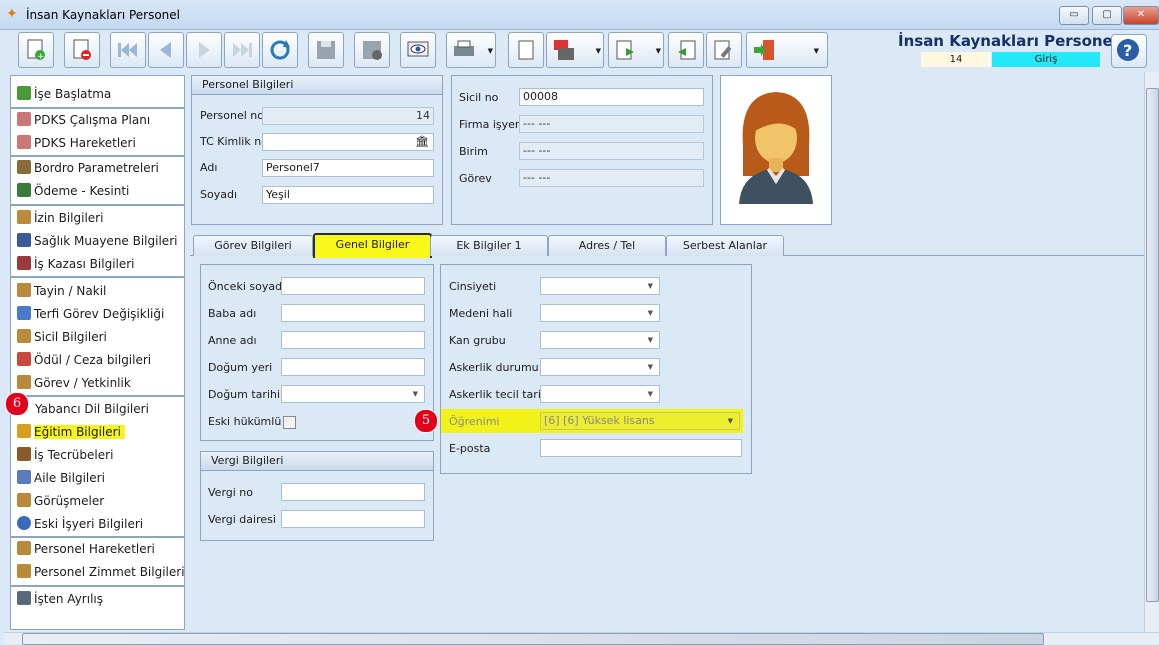 The height and width of the screenshot is (645, 1159). Describe the element at coordinates (101, 572) in the screenshot. I see `sidebar-item-zimmet: Personel Zimmet Bilgileri` at that location.